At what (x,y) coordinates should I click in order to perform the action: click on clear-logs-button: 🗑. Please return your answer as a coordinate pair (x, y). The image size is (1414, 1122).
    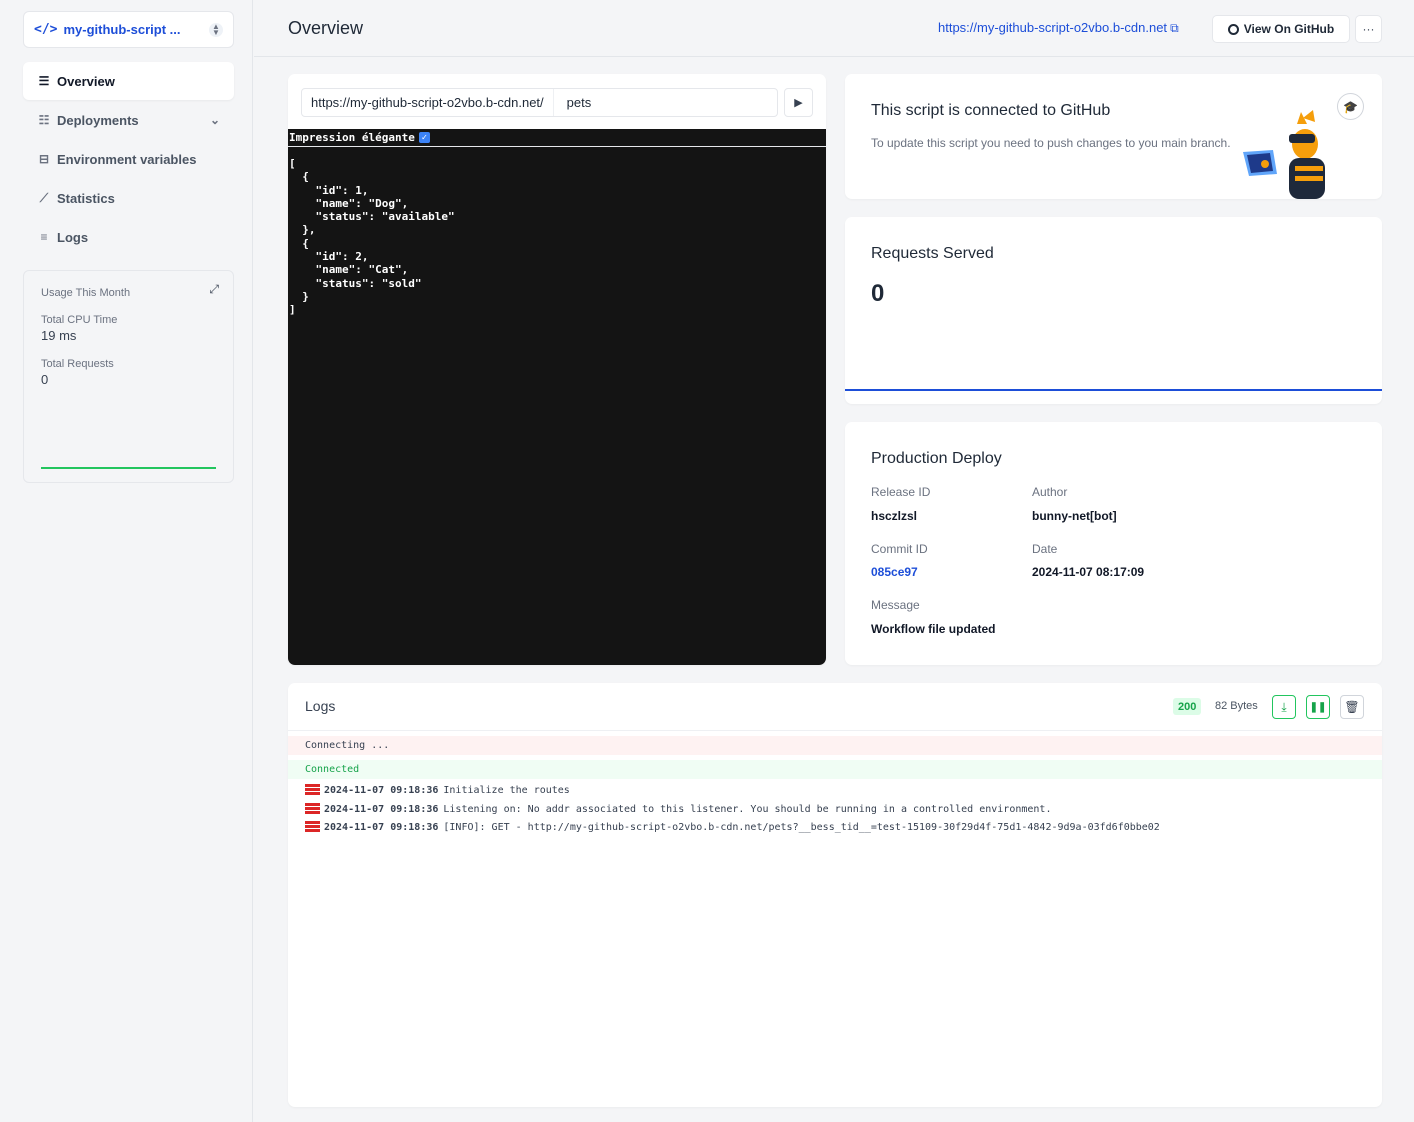
    Looking at the image, I should click on (1352, 707).